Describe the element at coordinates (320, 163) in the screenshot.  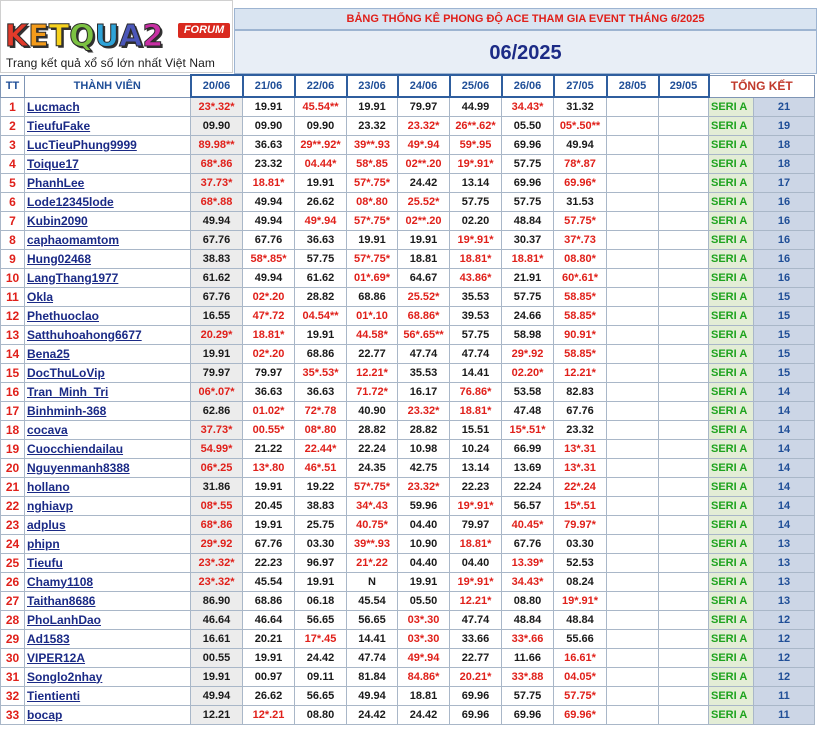
I see `score-cell: 04.44*` at that location.